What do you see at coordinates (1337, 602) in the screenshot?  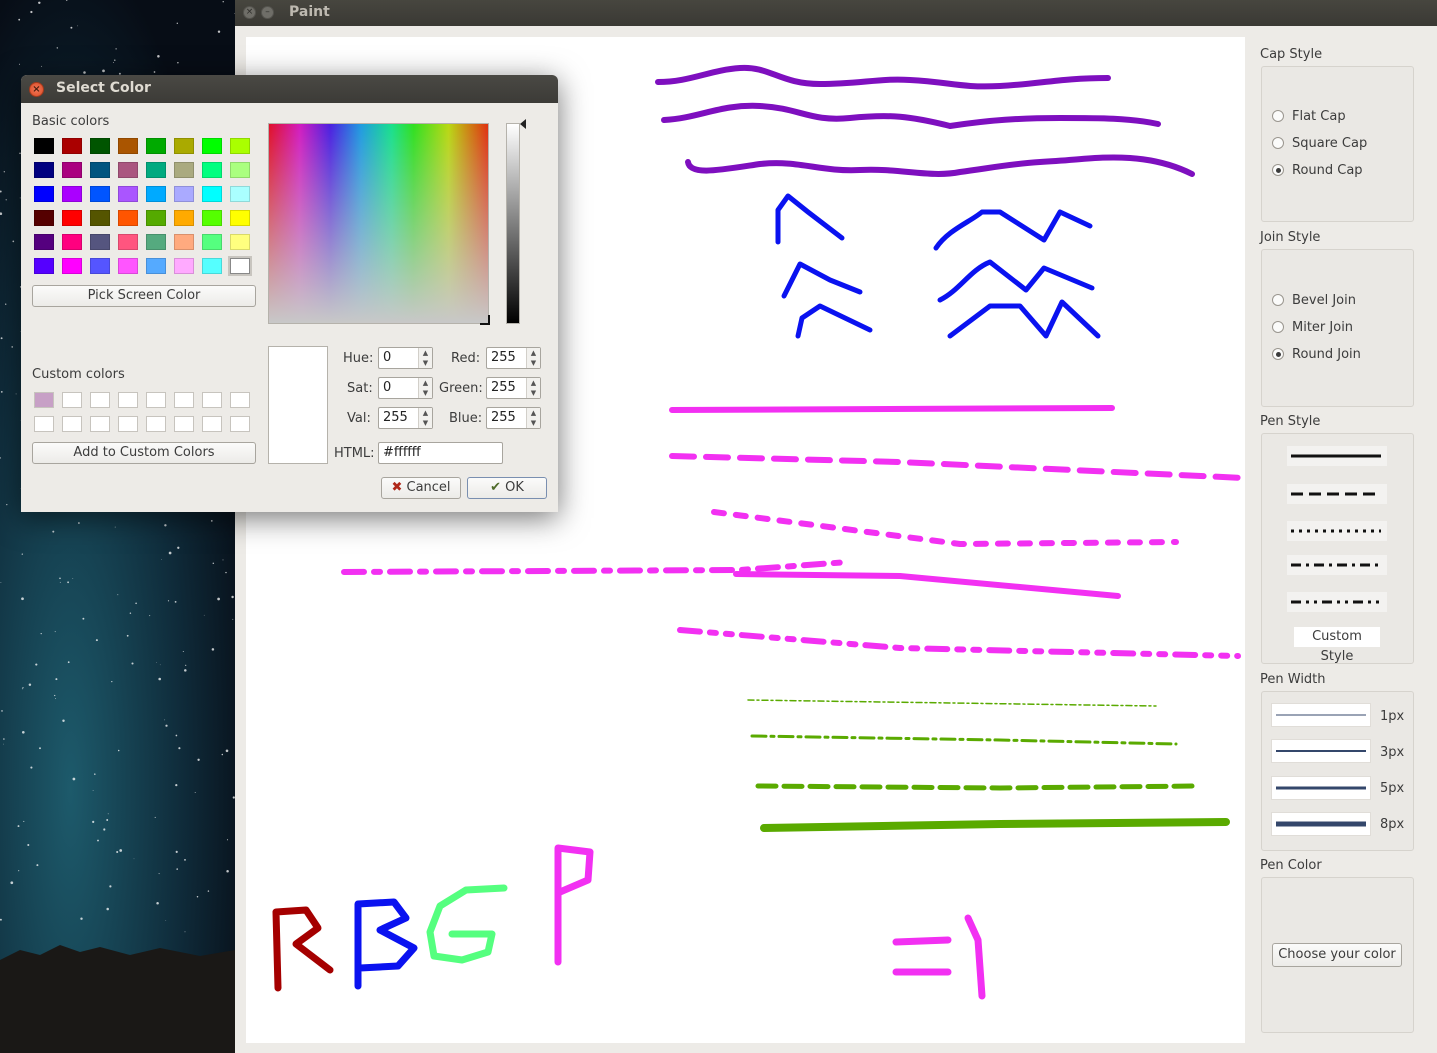 I see `pen-style-dash-dot-dot` at bounding box center [1337, 602].